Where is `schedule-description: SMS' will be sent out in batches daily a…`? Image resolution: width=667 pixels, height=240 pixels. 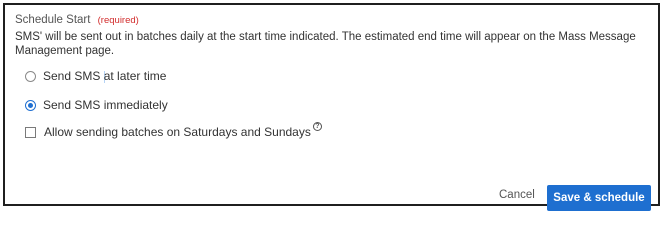 schedule-description: SMS' will be sent out in batches daily a… is located at coordinates (325, 44).